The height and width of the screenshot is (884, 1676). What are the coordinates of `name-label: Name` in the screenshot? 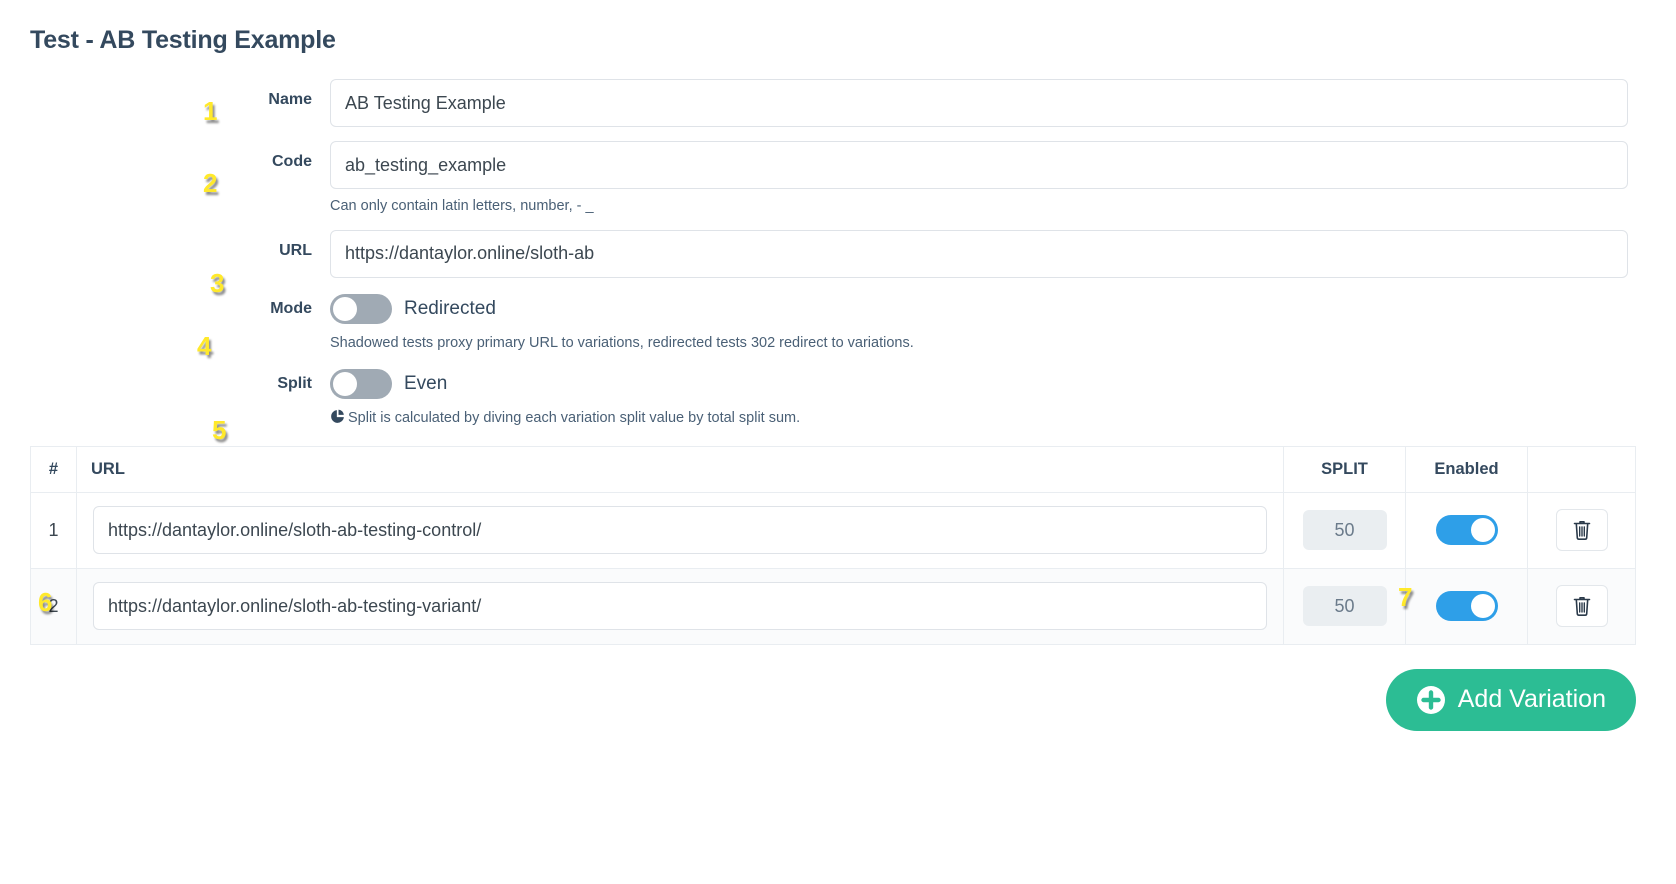 It's located at (290, 99).